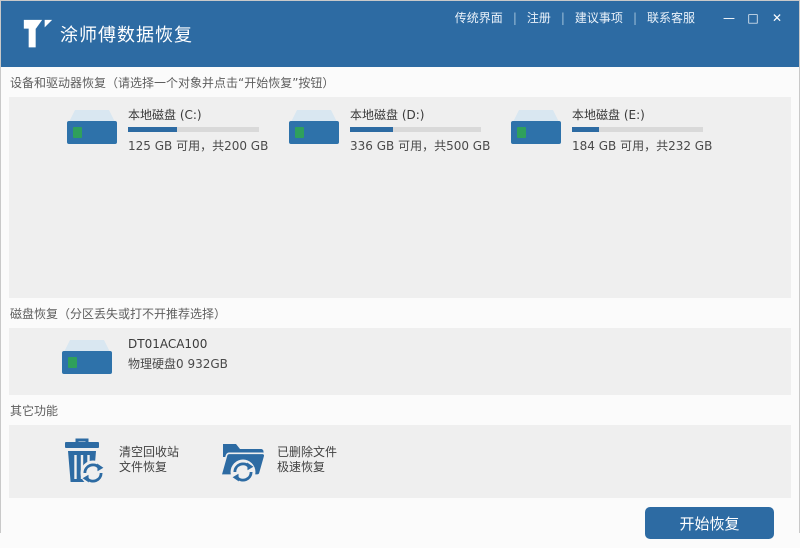 This screenshot has width=800, height=548. What do you see at coordinates (178, 364) in the screenshot?
I see `disk-capacity-text: 物理硬盘0 932GB` at bounding box center [178, 364].